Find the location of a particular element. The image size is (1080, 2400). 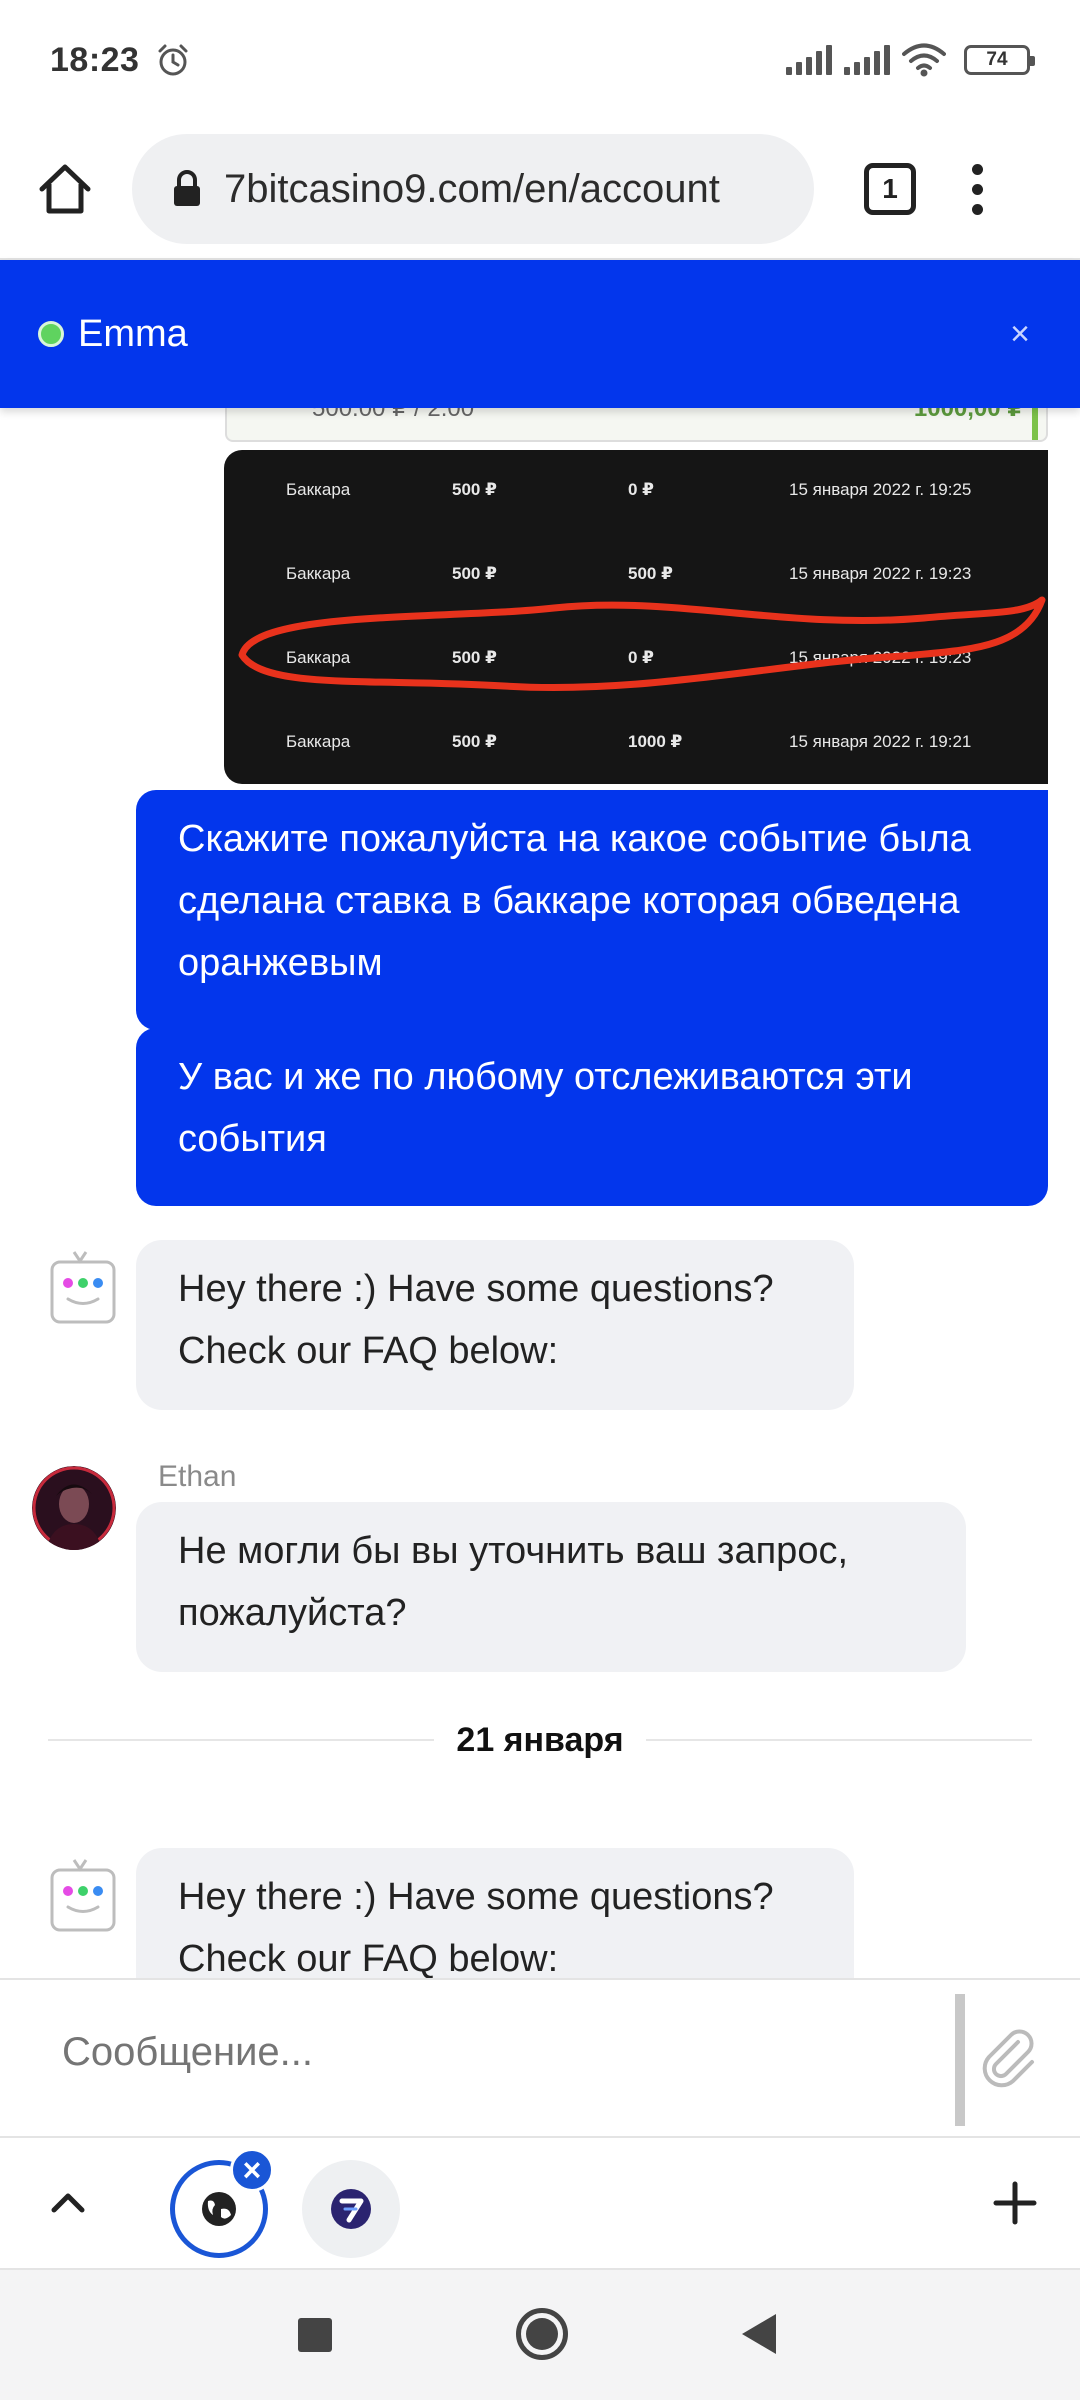

previous-image-text-right: 1000,00 ₽ is located at coordinates (968, 415).